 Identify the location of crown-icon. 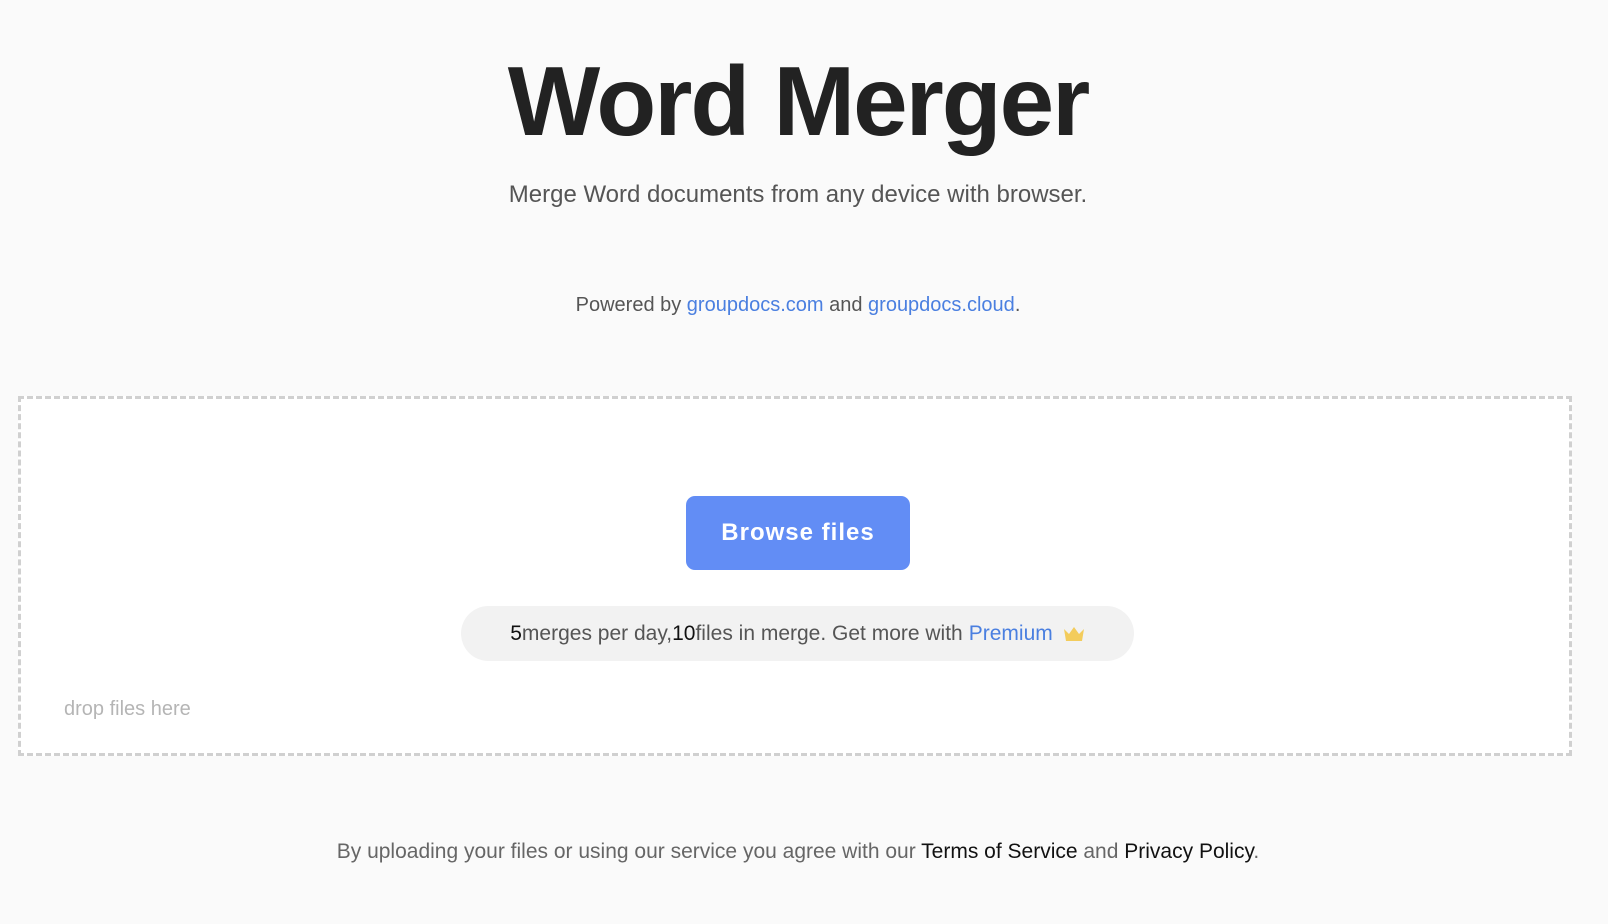
(1074, 634).